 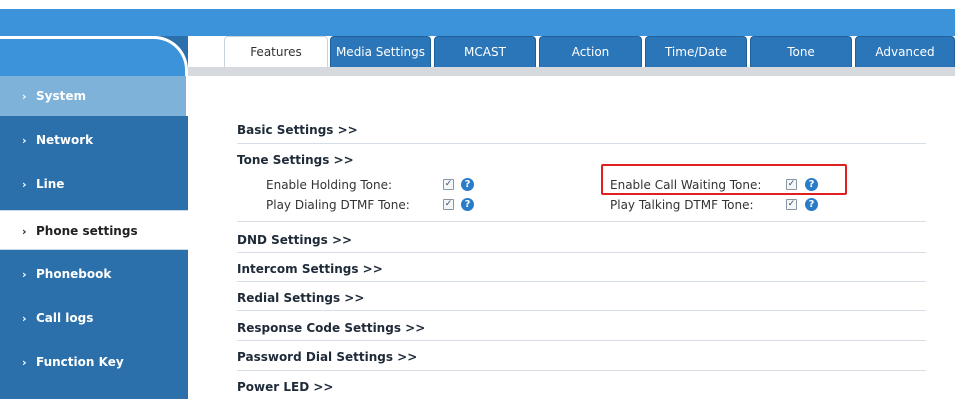 What do you see at coordinates (905, 51) in the screenshot?
I see `tab-advanced: Advanced` at bounding box center [905, 51].